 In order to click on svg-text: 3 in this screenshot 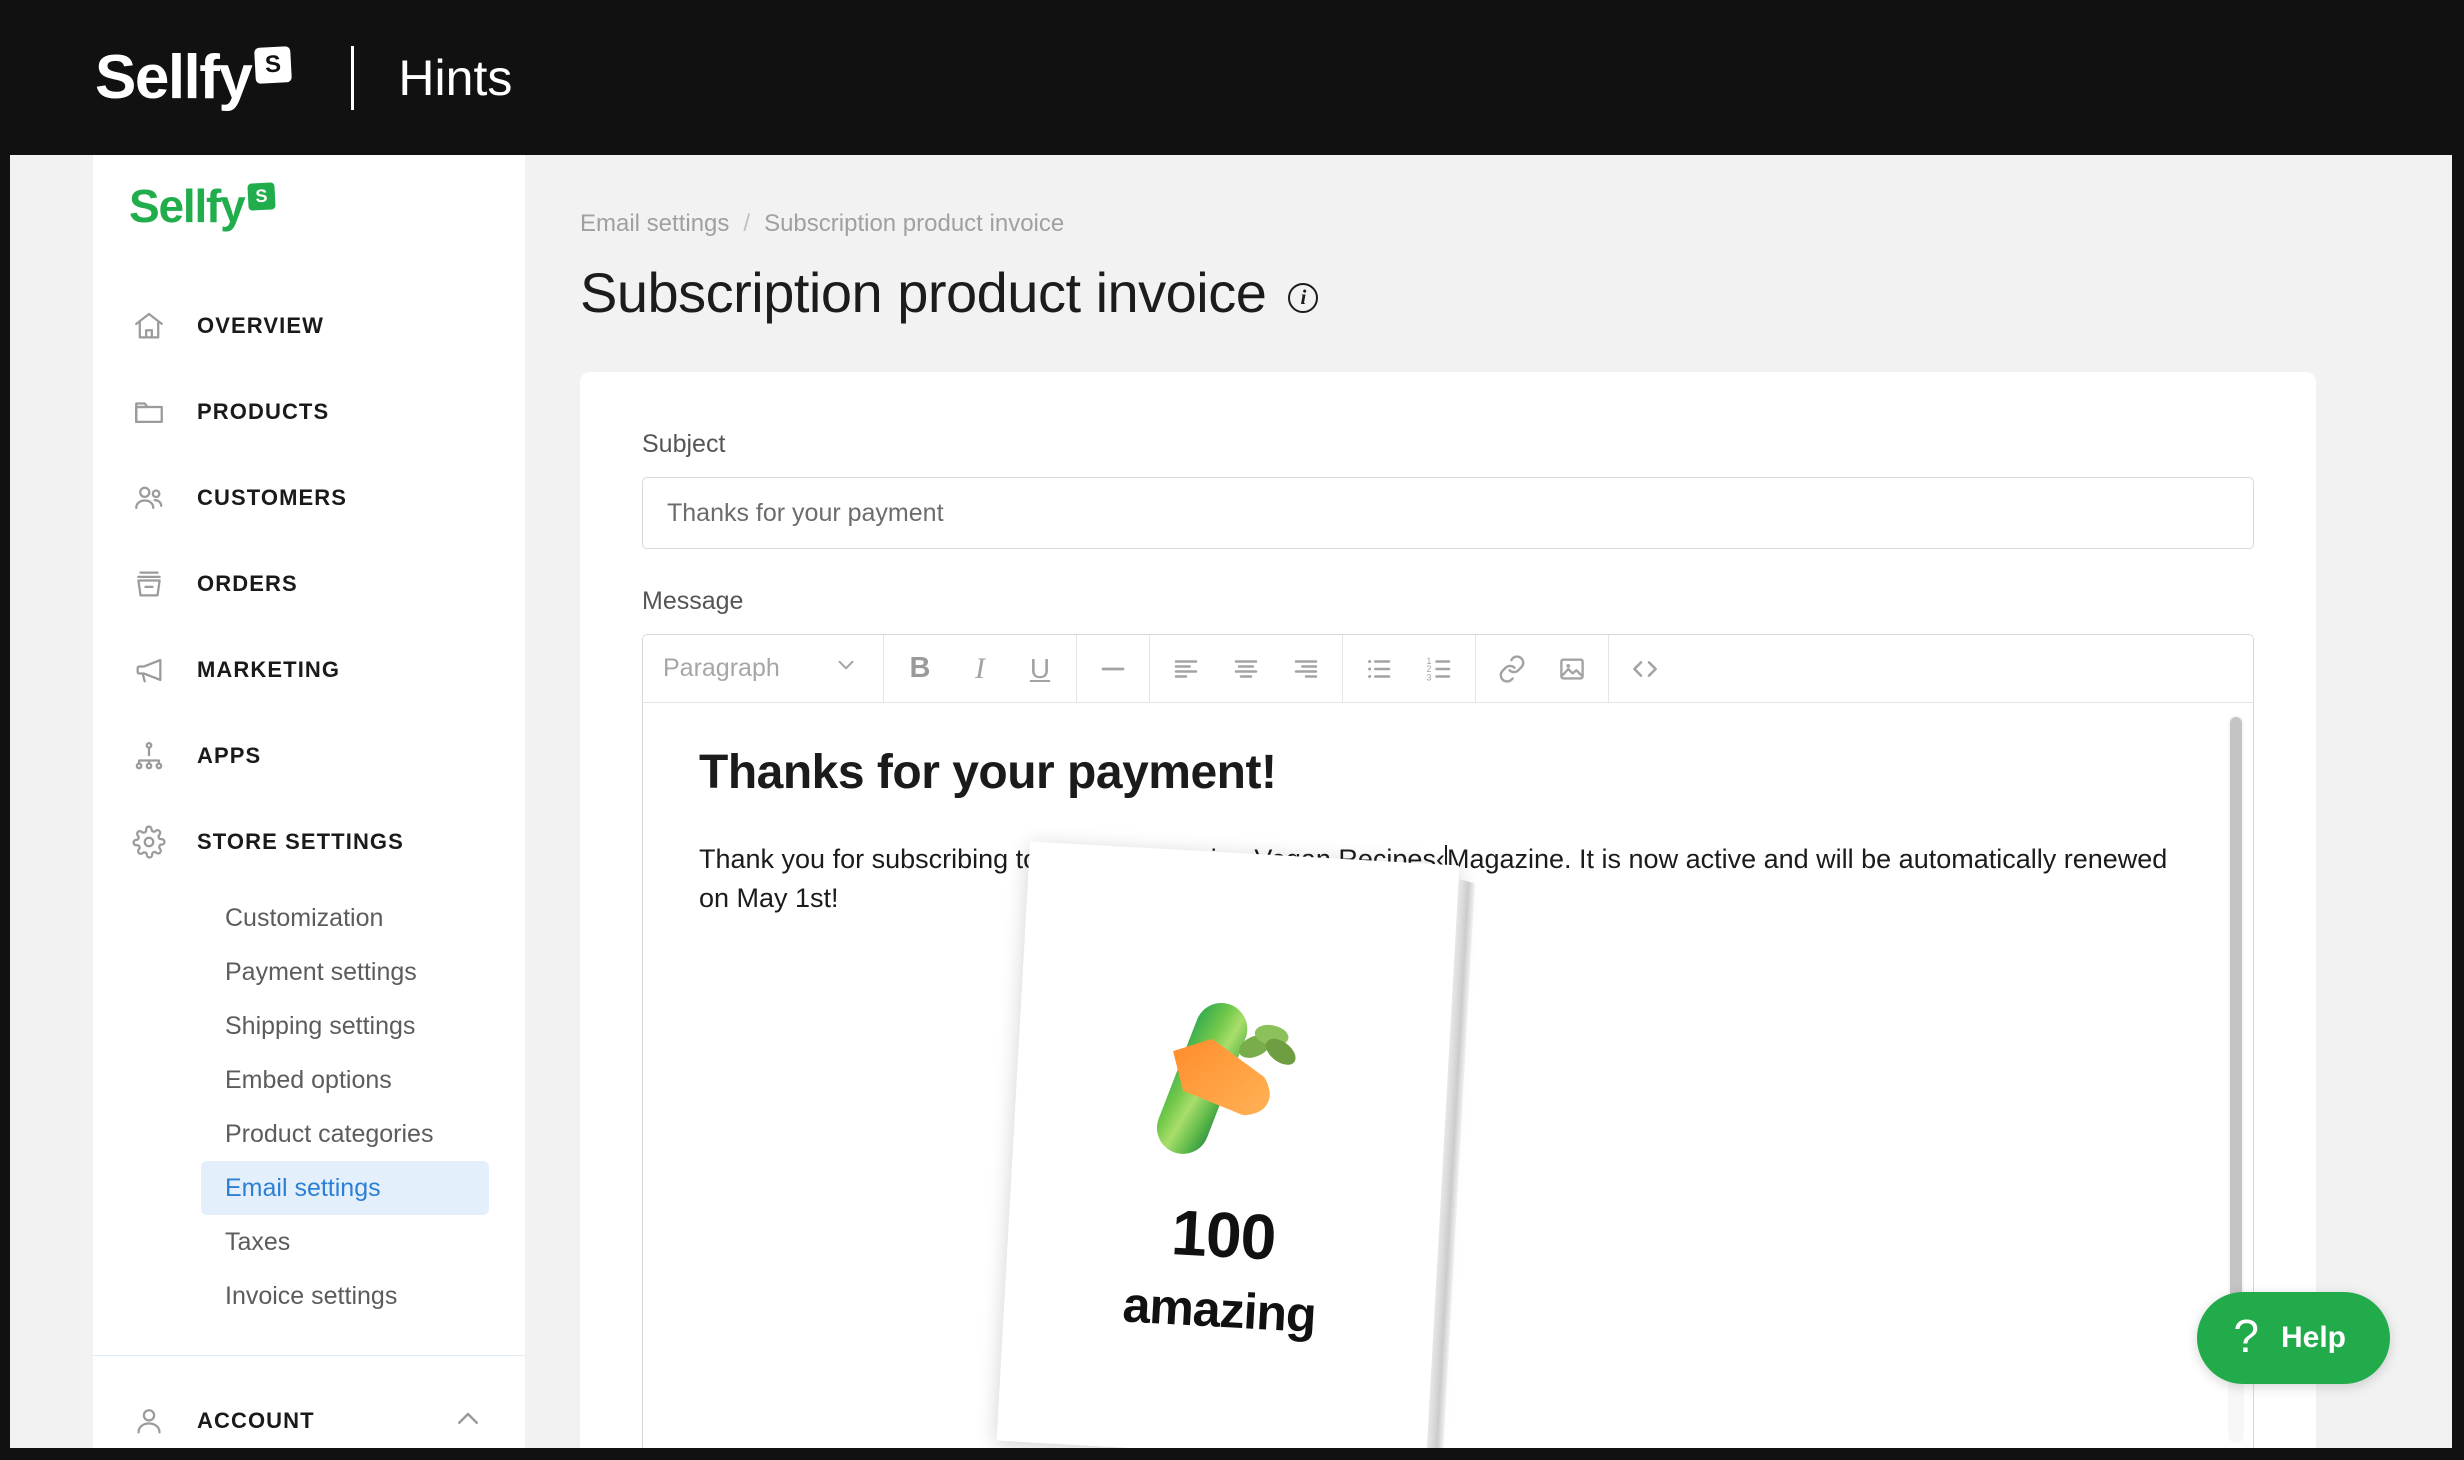, I will do `click(1429, 677)`.